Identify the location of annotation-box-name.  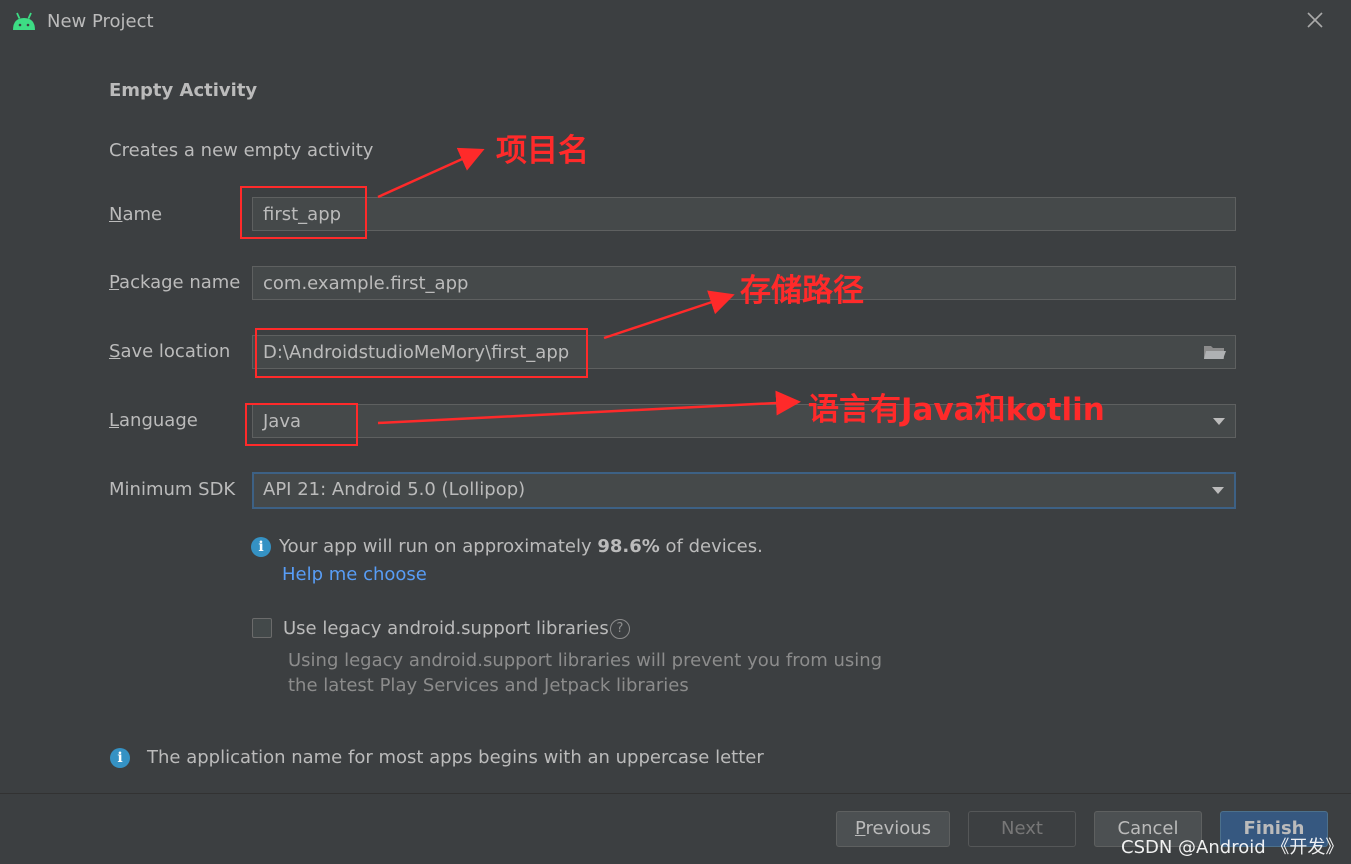
(303, 212).